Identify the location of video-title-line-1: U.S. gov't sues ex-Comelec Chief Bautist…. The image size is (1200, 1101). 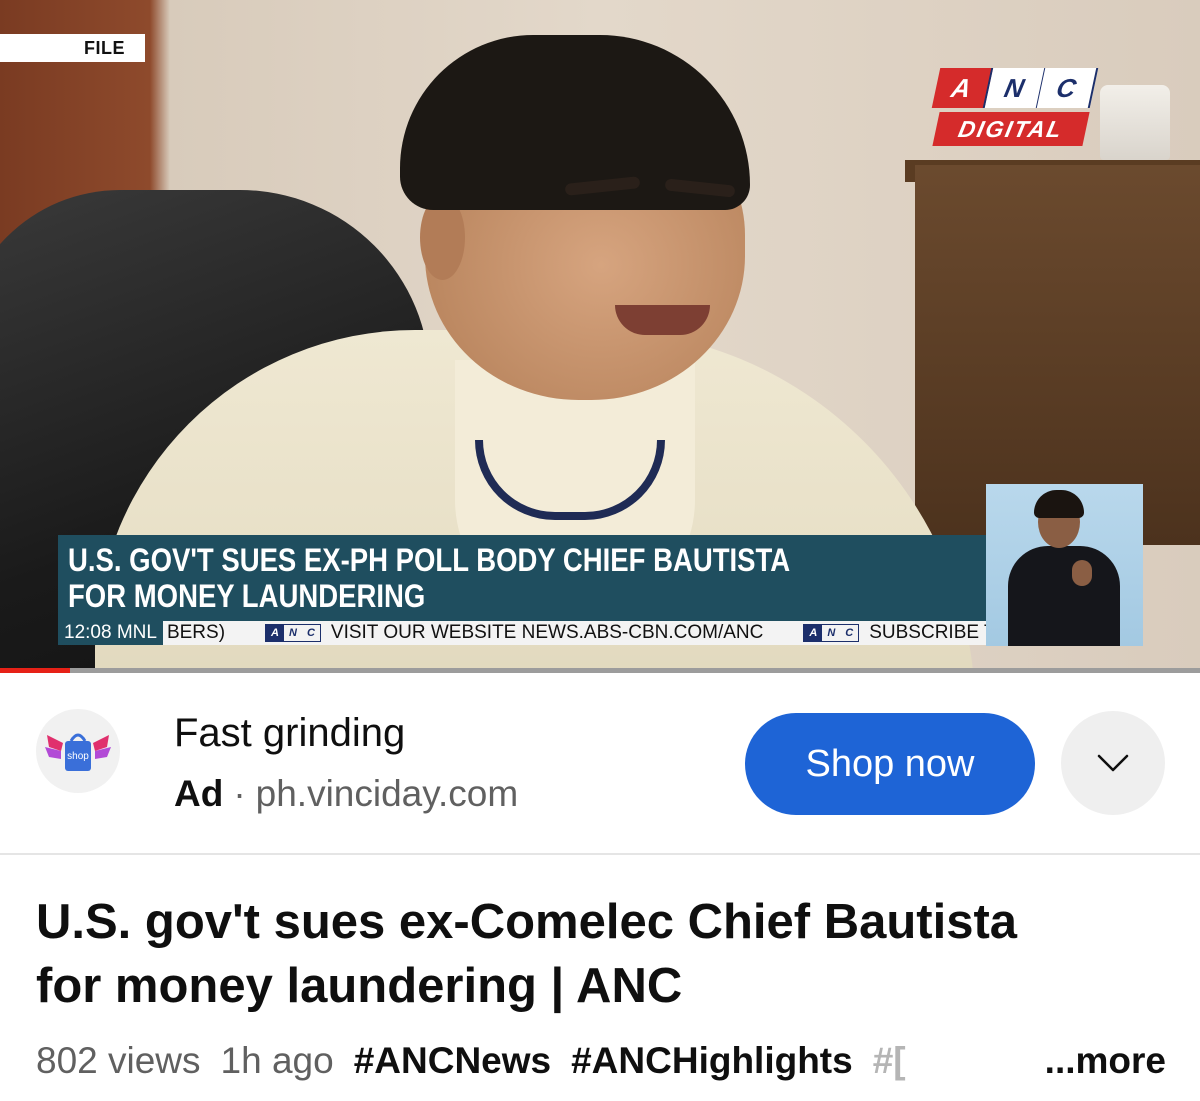
(527, 922).